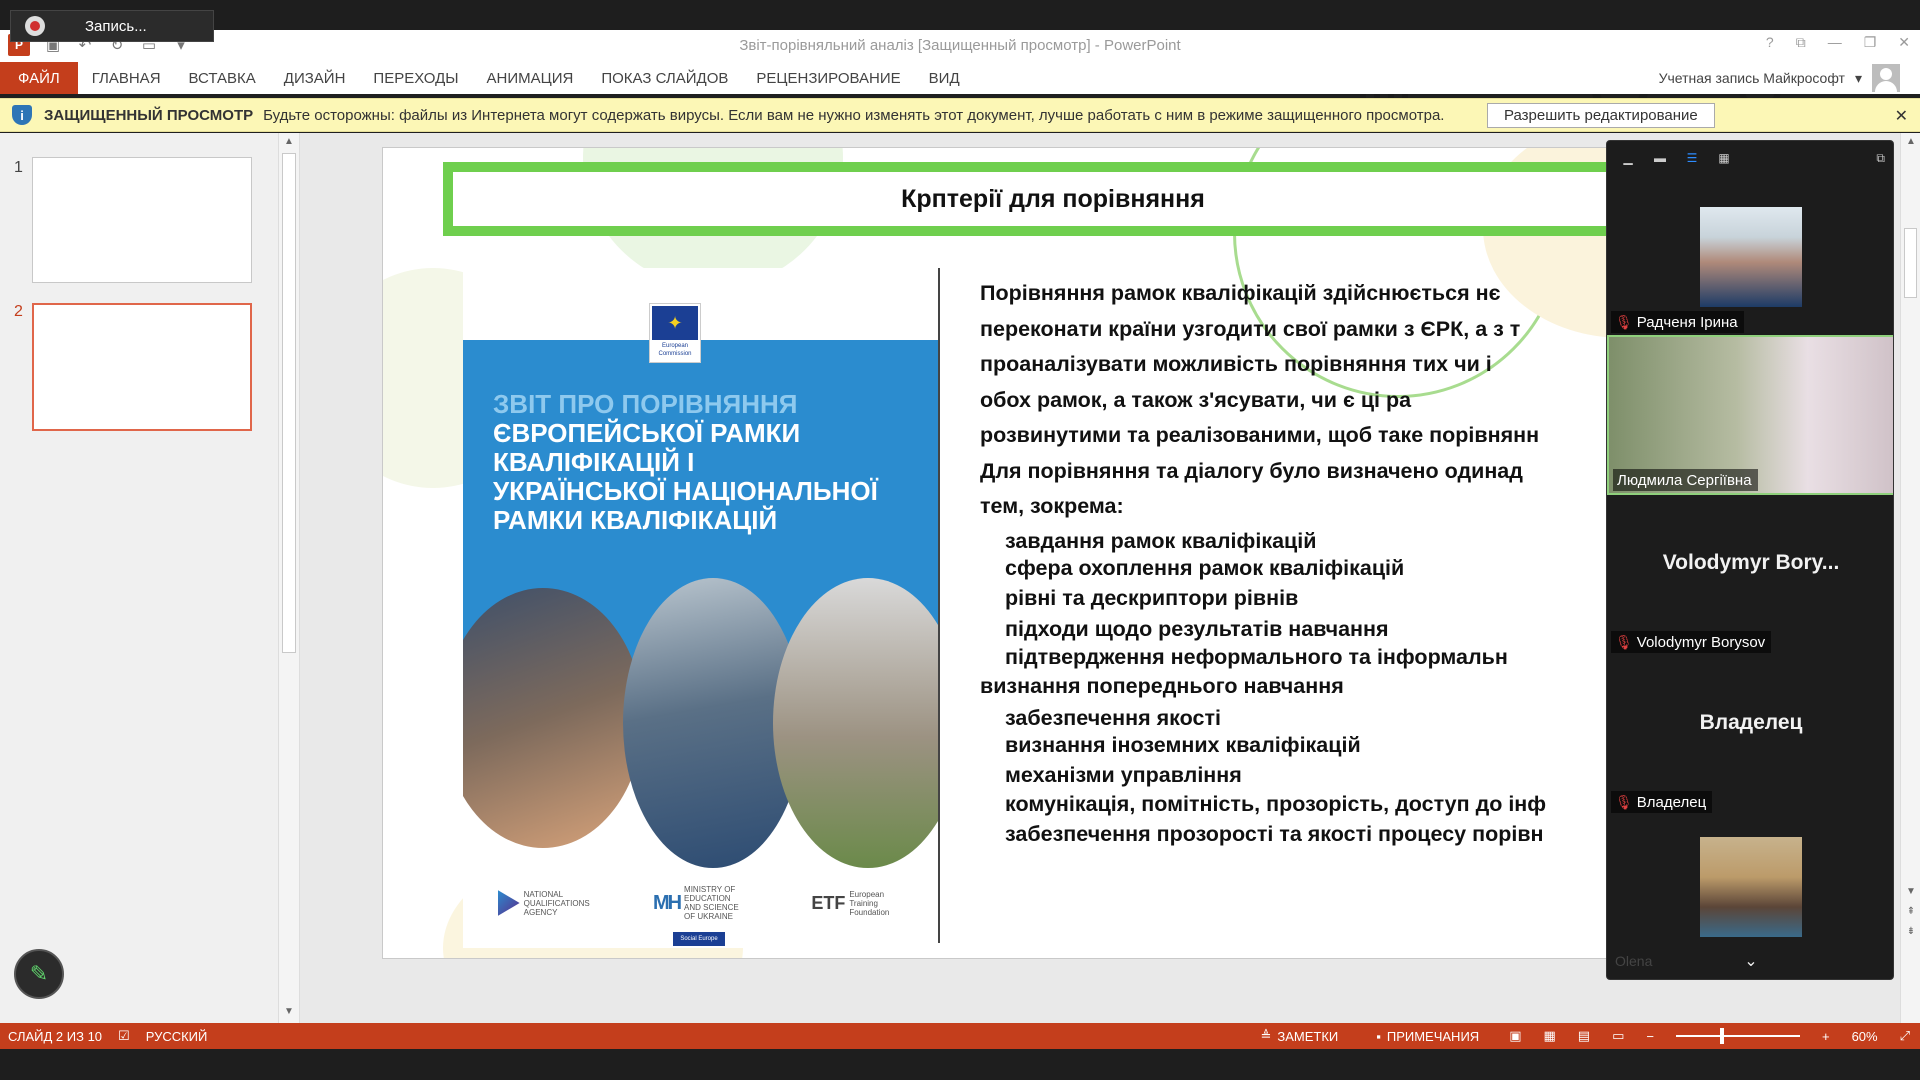 This screenshot has height=1080, width=1920. I want to click on participant-name-tag: Людмила Сергіївна, so click(1685, 480).